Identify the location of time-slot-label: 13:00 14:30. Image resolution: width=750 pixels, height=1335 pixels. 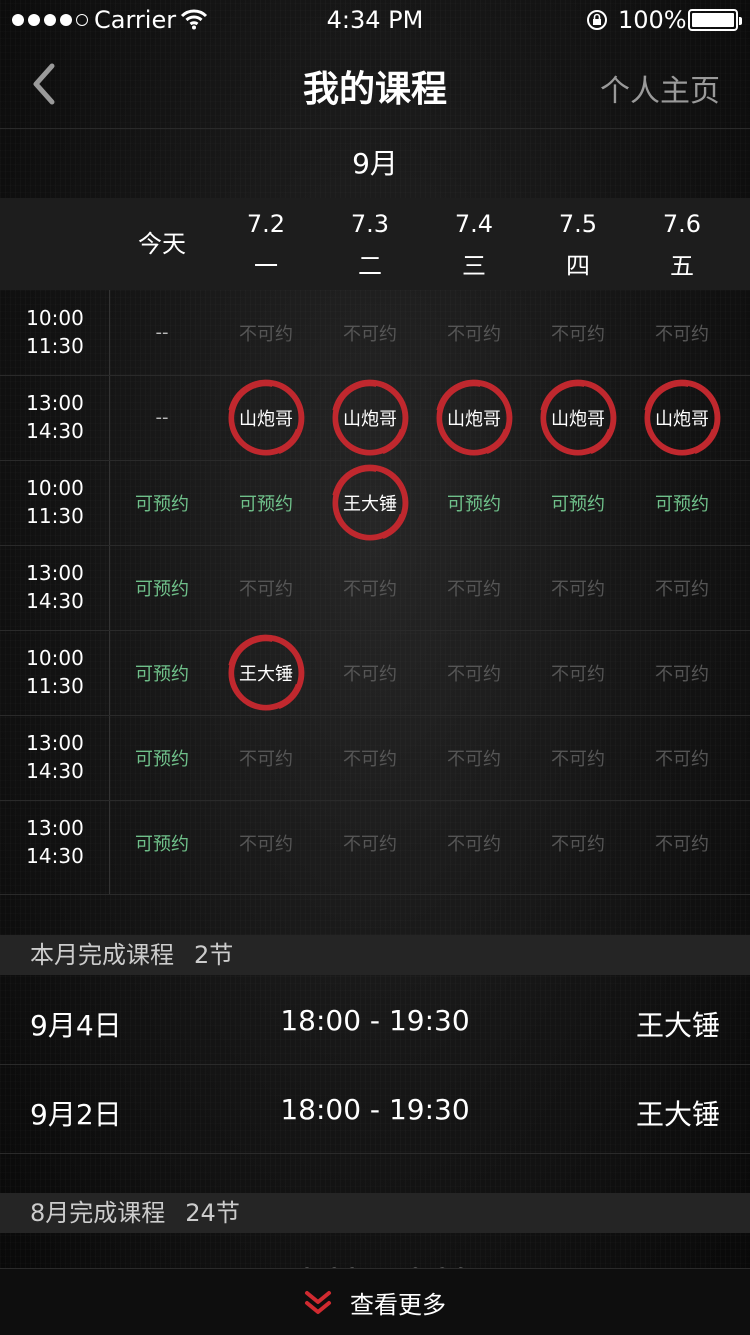
(55, 417).